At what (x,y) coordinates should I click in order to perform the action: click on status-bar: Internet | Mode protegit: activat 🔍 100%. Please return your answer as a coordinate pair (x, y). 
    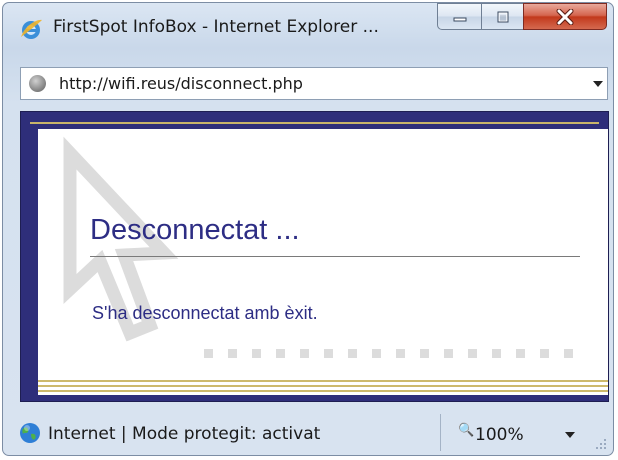
    Looking at the image, I should click on (308, 433).